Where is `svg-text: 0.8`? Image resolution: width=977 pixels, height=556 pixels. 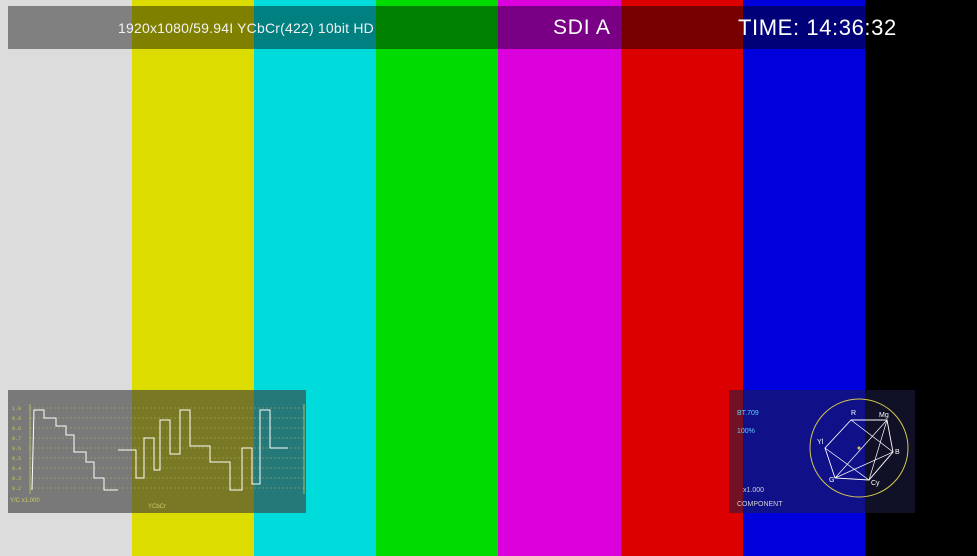 svg-text: 0.8 is located at coordinates (16, 429).